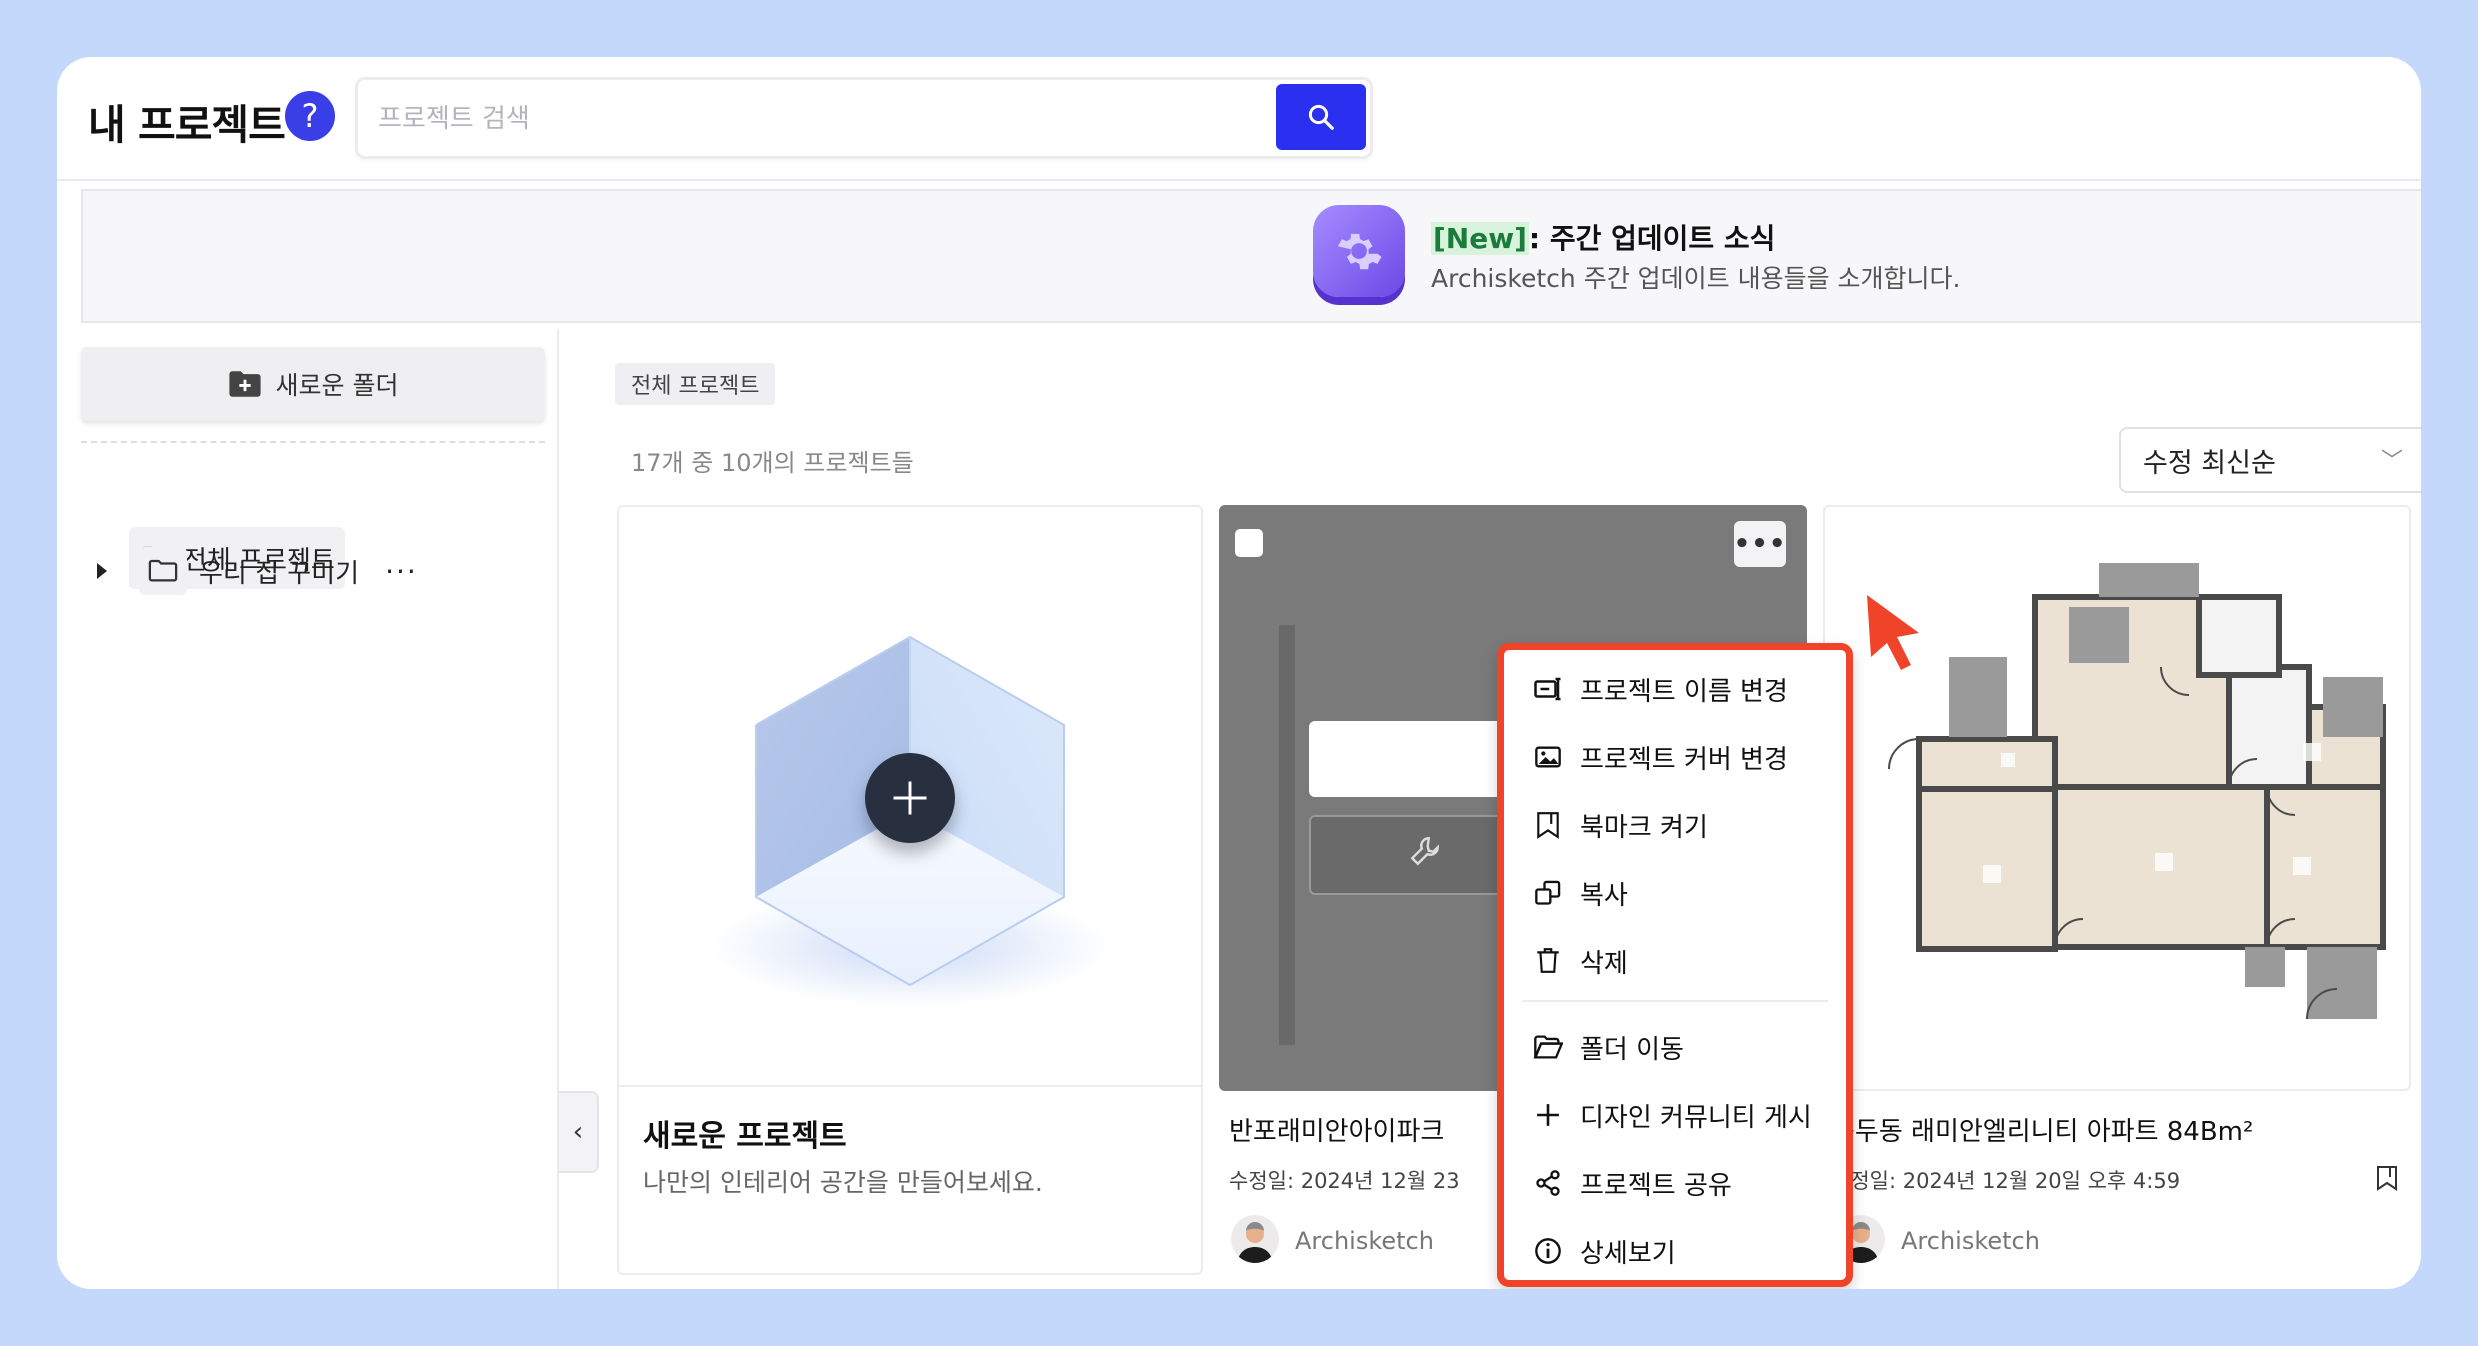  I want to click on new-tag: [New], so click(1480, 238).